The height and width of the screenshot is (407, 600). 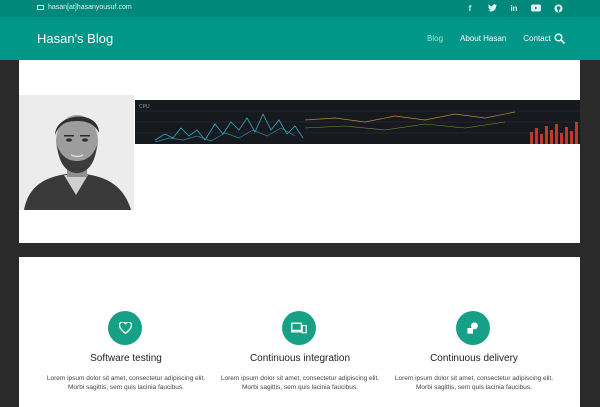 What do you see at coordinates (300, 8) in the screenshot?
I see `top-contact-bar: hasan[at]hasanyousuf.com f in` at bounding box center [300, 8].